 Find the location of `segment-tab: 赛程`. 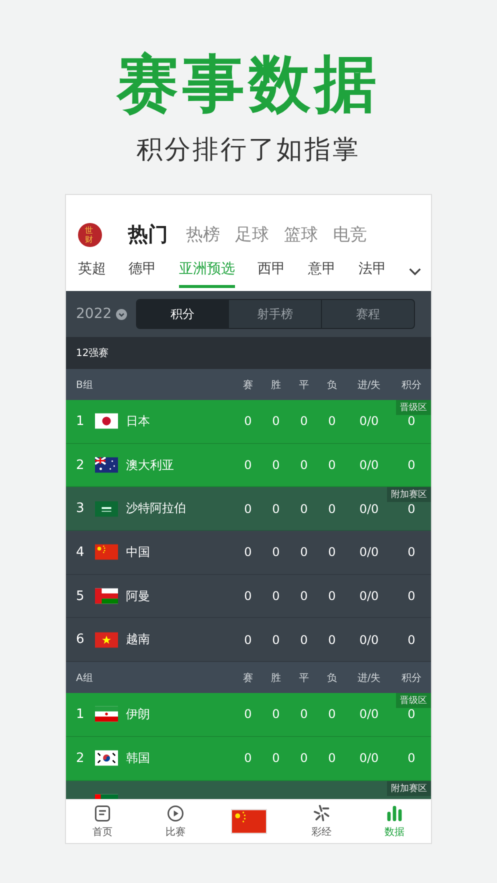

segment-tab: 赛程 is located at coordinates (367, 314).